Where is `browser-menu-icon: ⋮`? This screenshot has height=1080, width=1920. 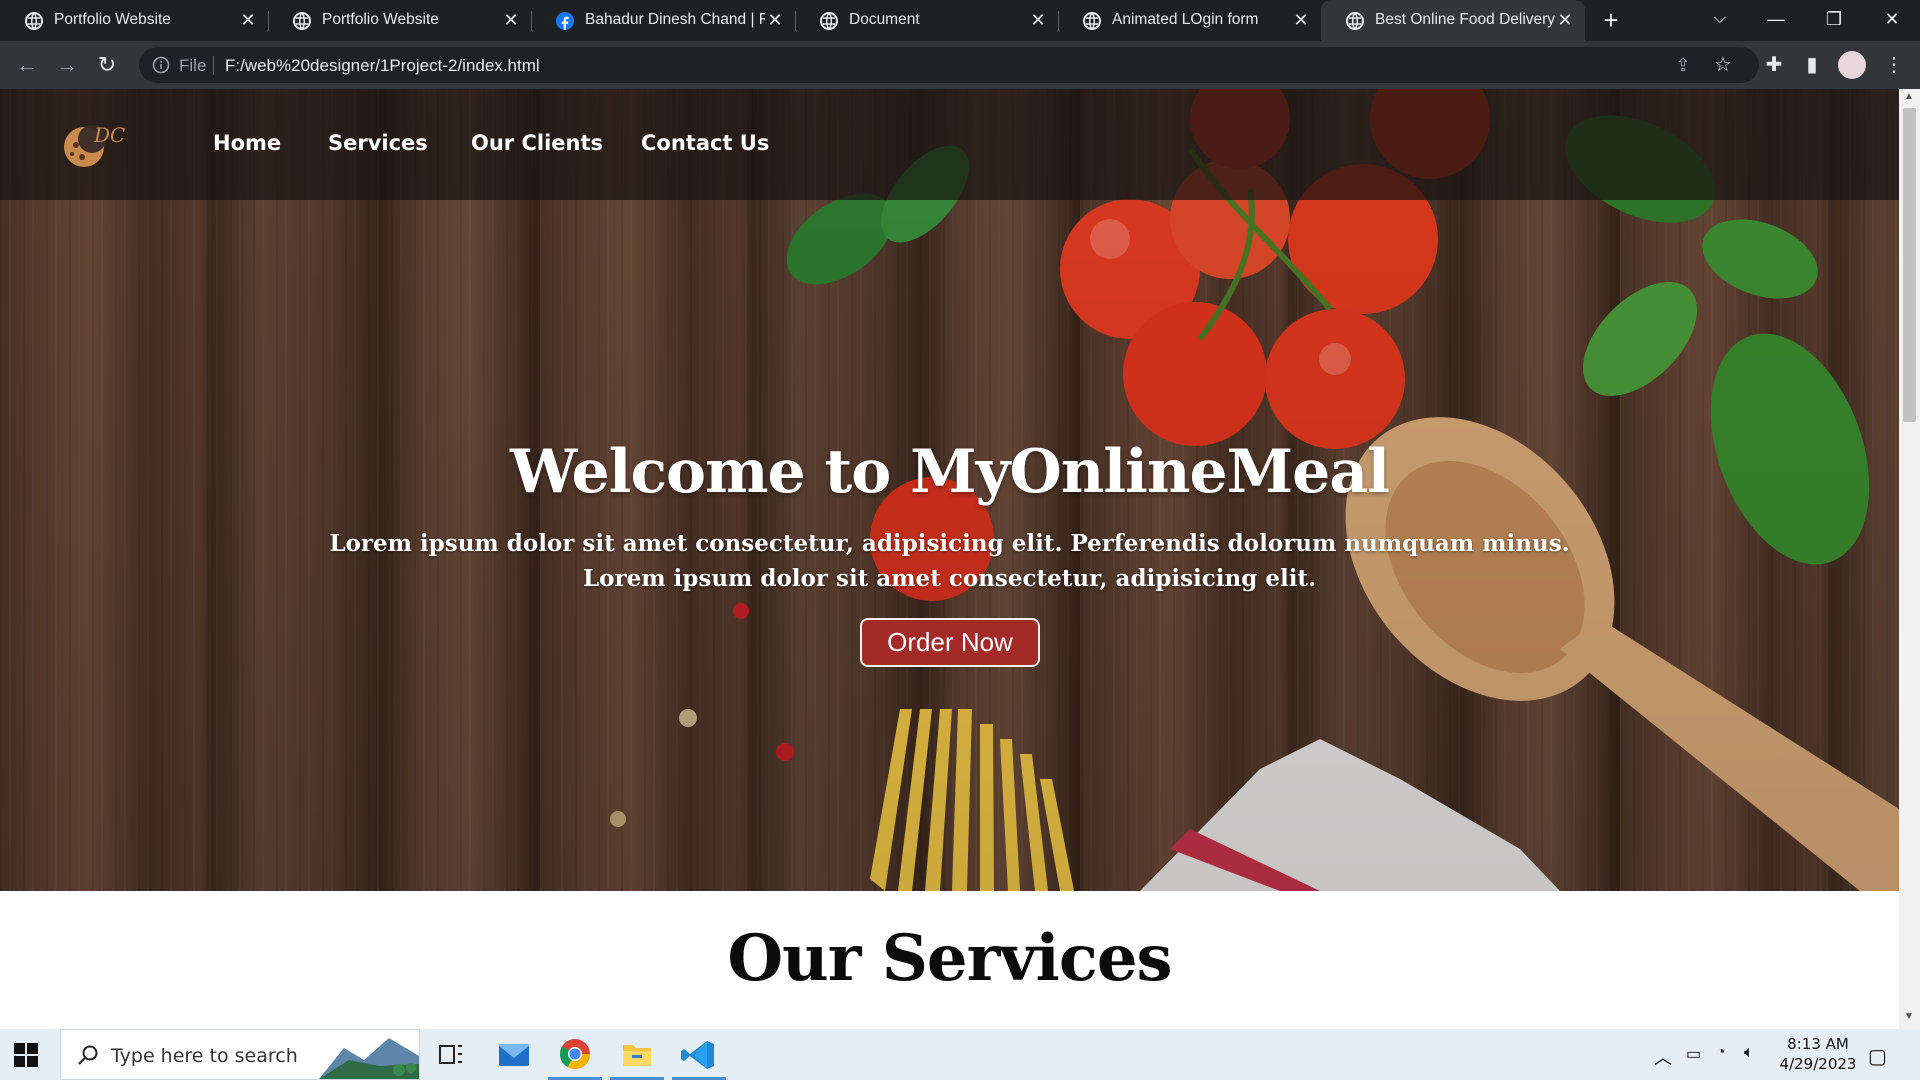 browser-menu-icon: ⋮ is located at coordinates (1894, 65).